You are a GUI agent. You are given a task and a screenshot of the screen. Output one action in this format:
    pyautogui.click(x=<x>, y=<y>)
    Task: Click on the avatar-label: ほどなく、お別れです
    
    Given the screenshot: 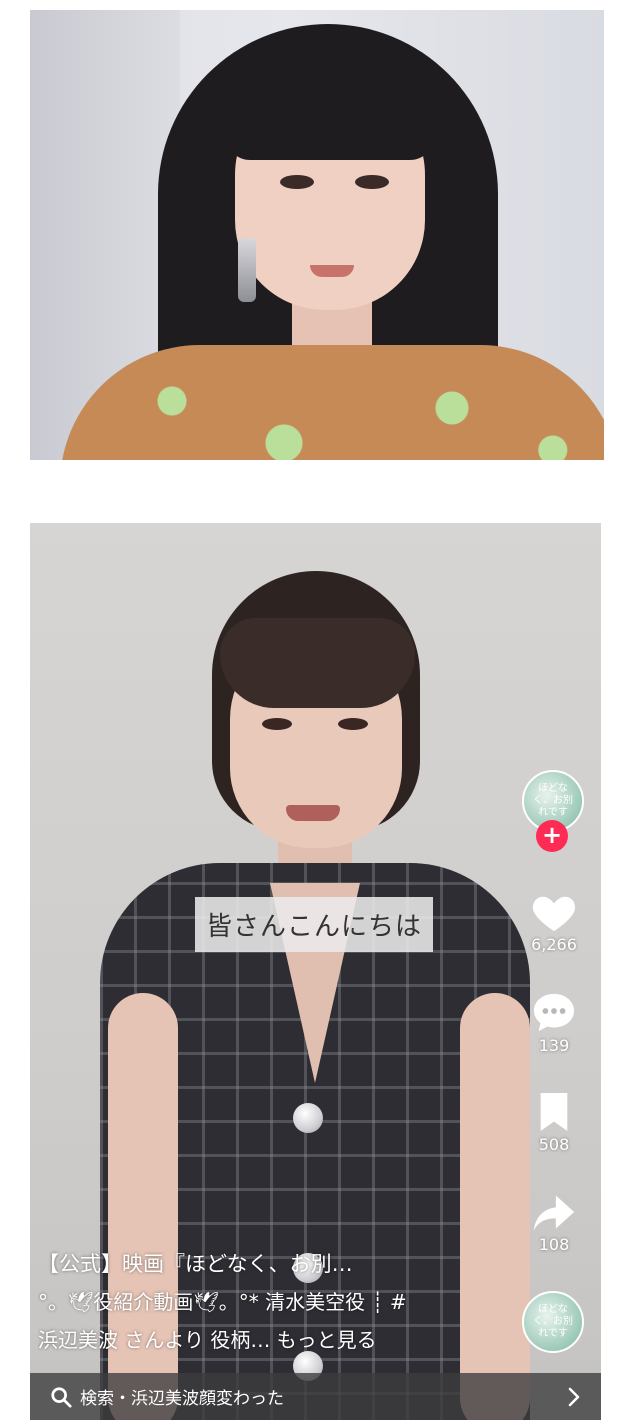 What is the action you would take?
    pyautogui.click(x=553, y=800)
    